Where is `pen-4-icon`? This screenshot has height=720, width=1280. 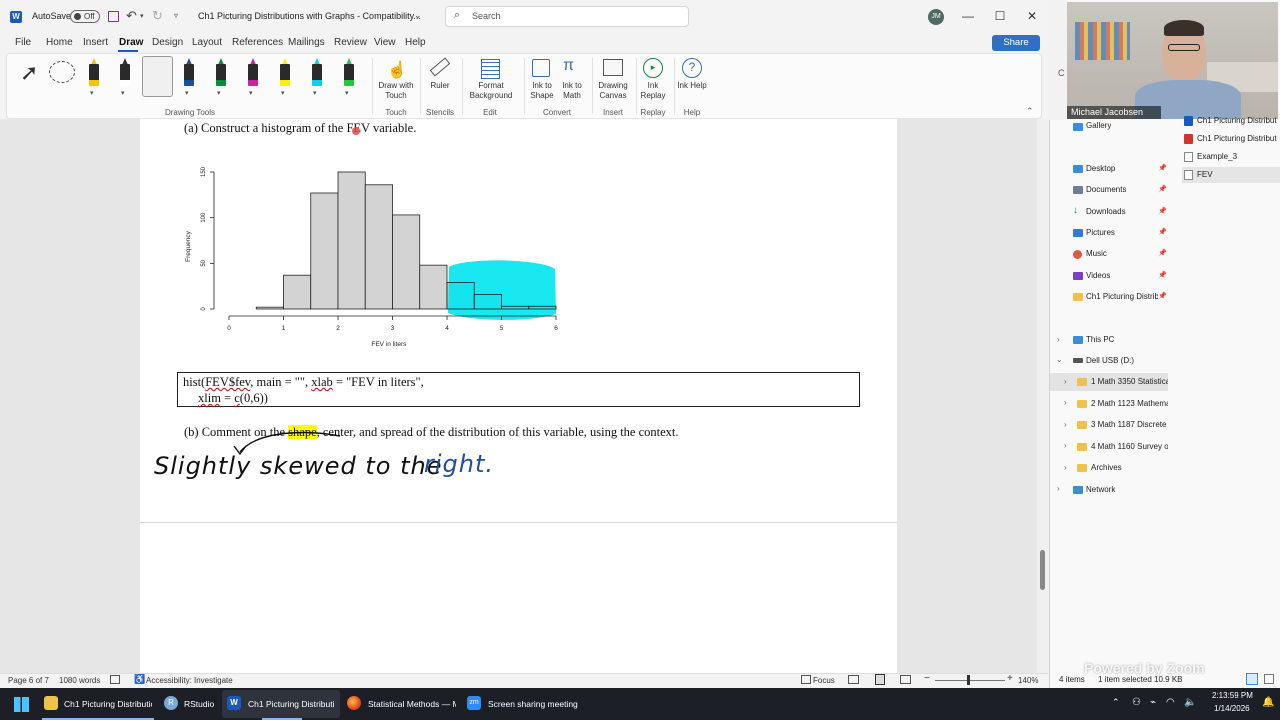 pen-4-icon is located at coordinates (189, 73).